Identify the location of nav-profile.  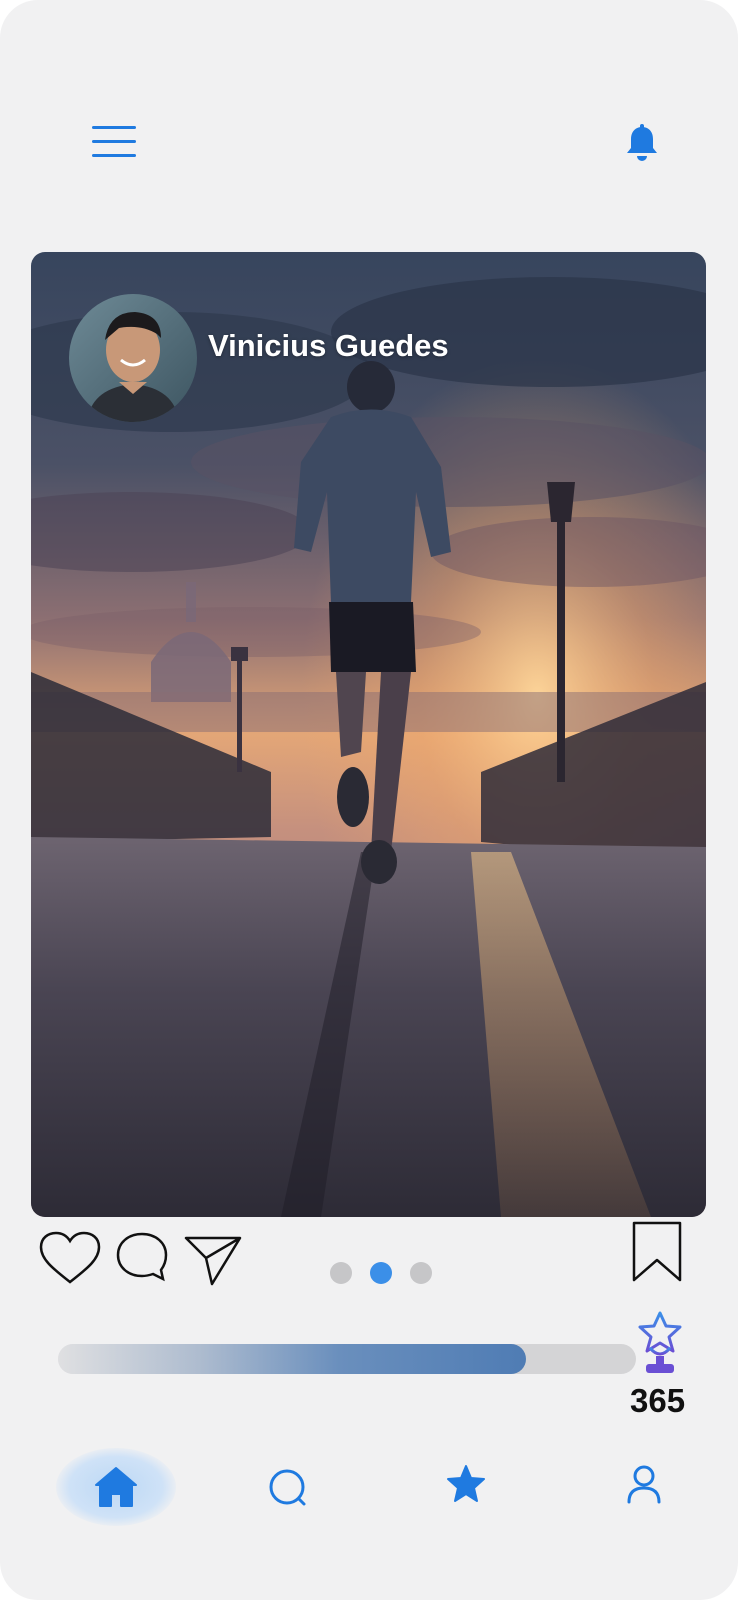
(644, 1490).